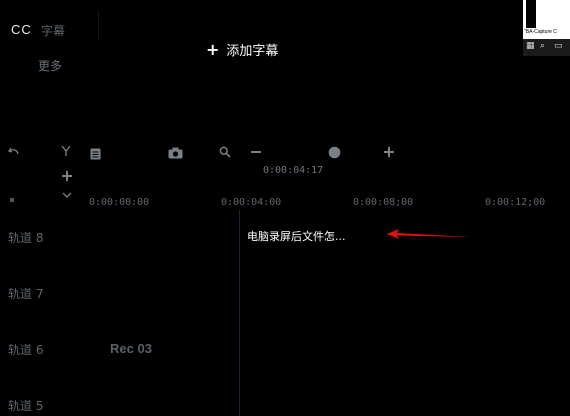 Image resolution: width=570 pixels, height=416 pixels. What do you see at coordinates (12, 200) in the screenshot?
I see `ruler-marker` at bounding box center [12, 200].